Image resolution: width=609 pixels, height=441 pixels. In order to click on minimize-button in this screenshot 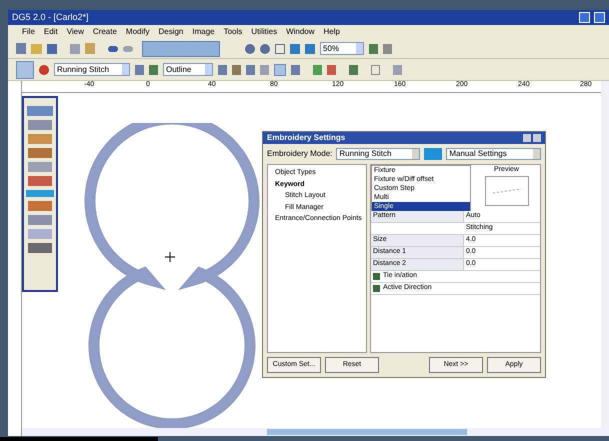, I will do `click(584, 17)`.